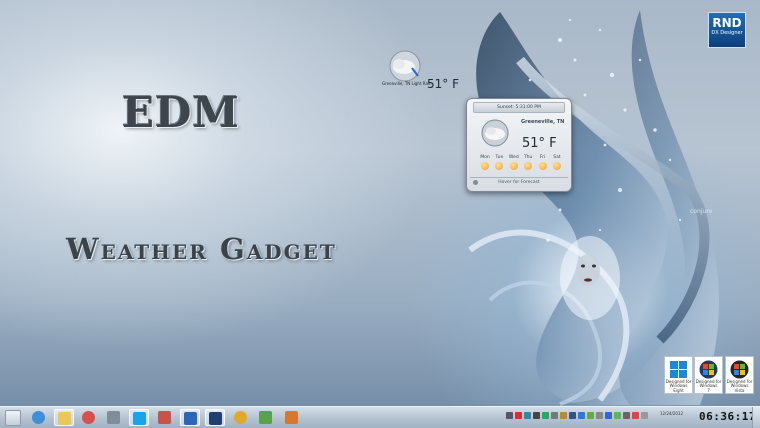 The height and width of the screenshot is (428, 760). Describe the element at coordinates (708, 390) in the screenshot. I see `badge-text: 7` at that location.